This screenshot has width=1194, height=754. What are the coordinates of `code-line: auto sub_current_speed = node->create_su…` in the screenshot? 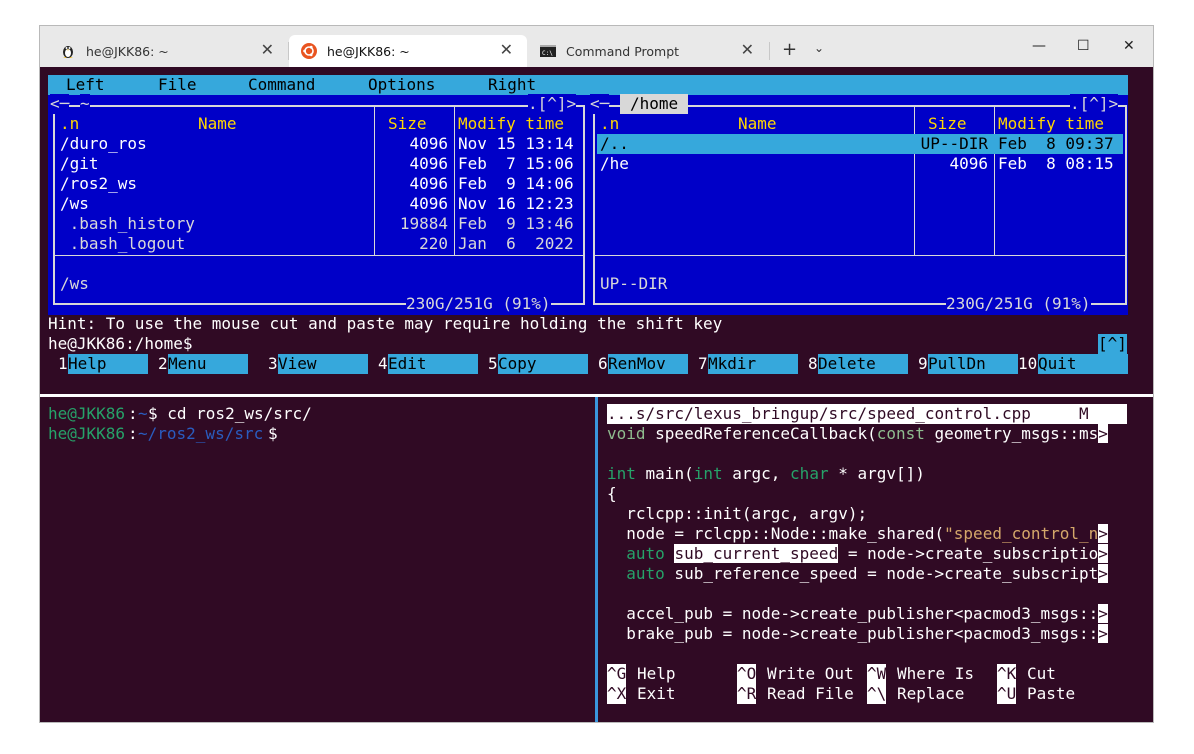 It's located at (857, 554).